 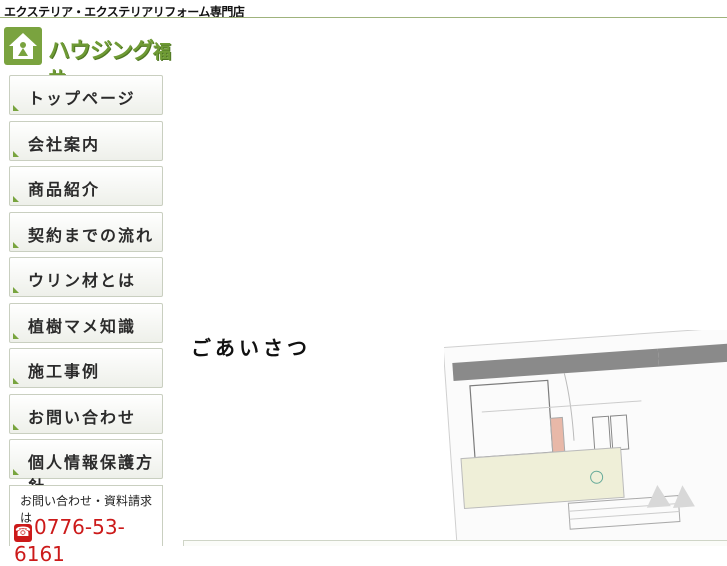 I want to click on nav-item-privacy: 個人情報保護方針, so click(x=86, y=467).